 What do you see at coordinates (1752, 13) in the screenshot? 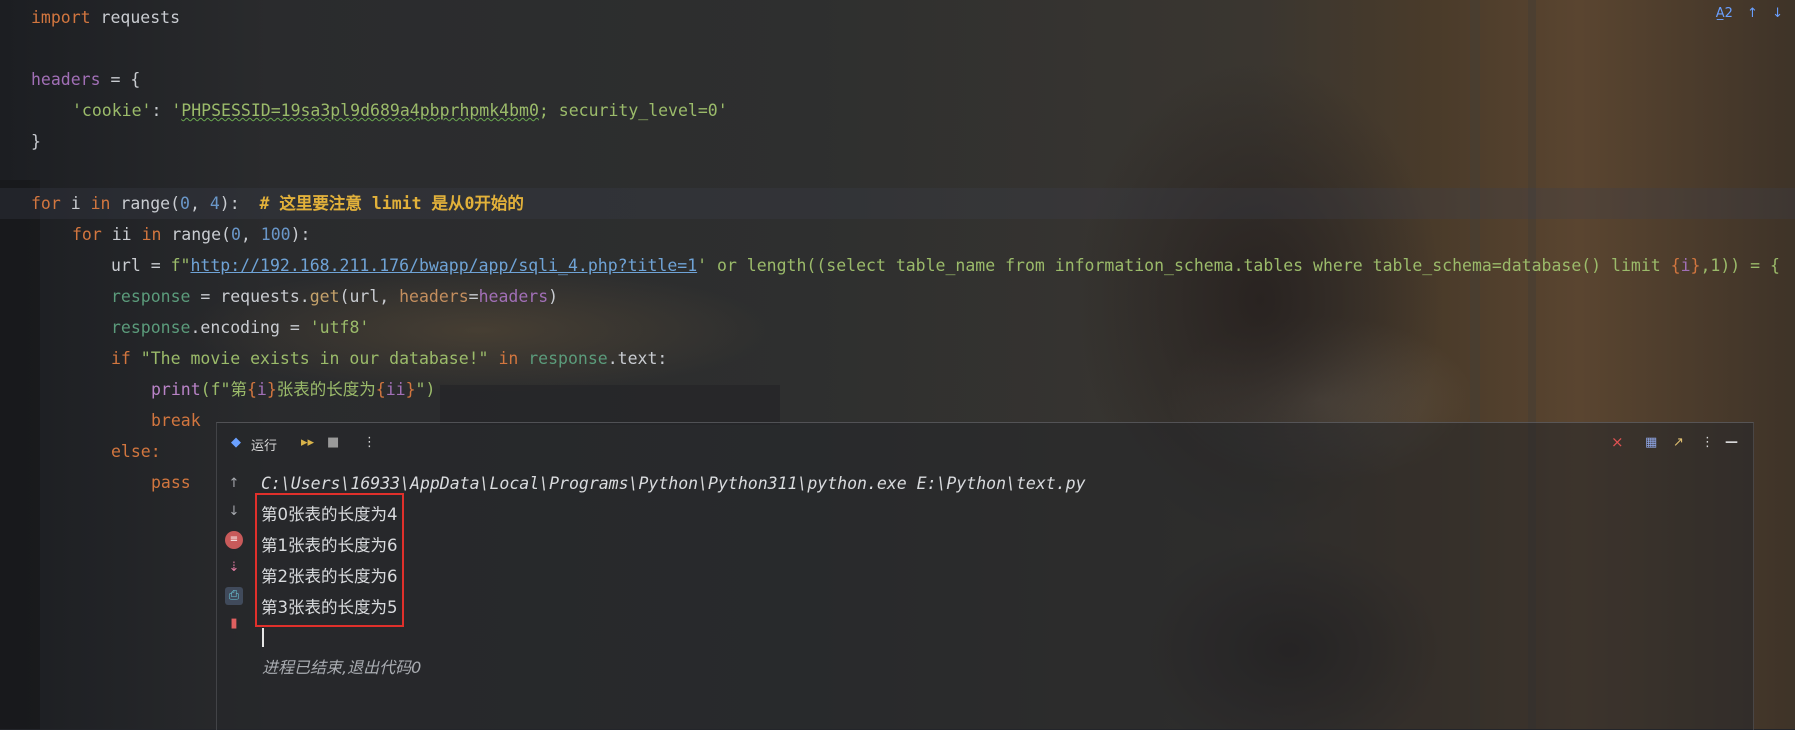
I see `prev-issue-icon: ↑` at bounding box center [1752, 13].